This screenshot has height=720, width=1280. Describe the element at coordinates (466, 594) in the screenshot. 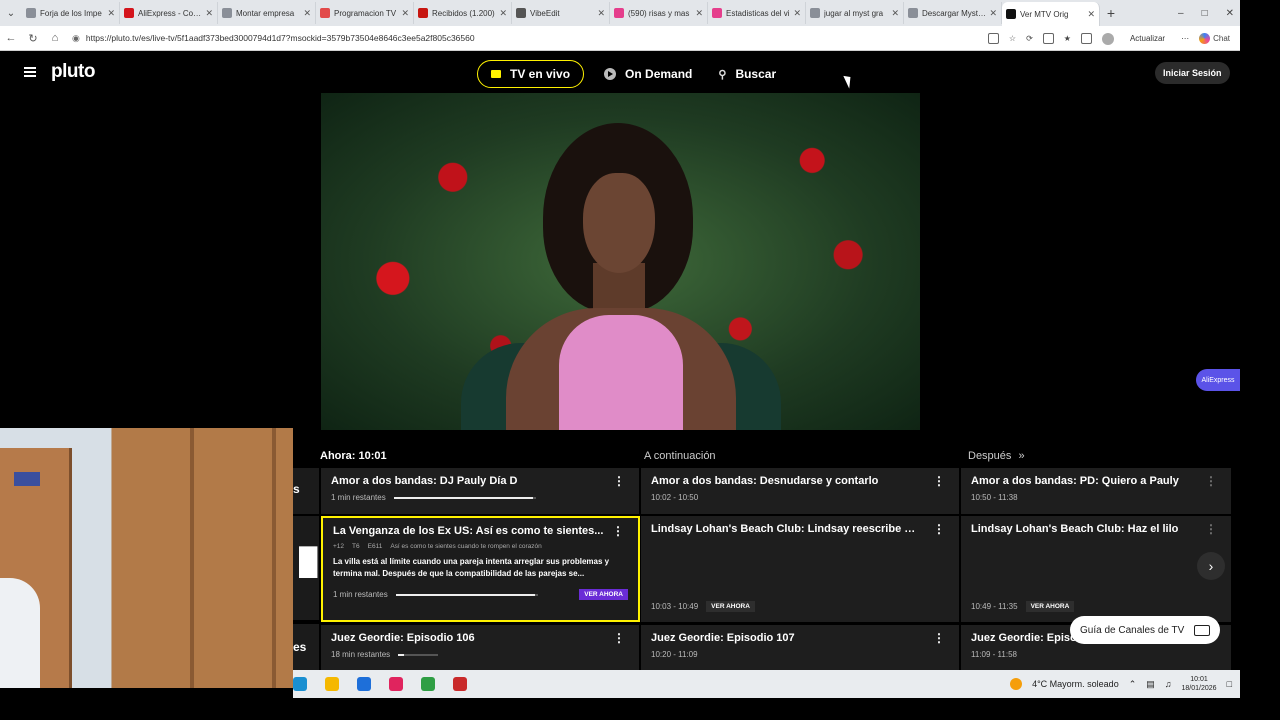

I see `progress-bar` at that location.